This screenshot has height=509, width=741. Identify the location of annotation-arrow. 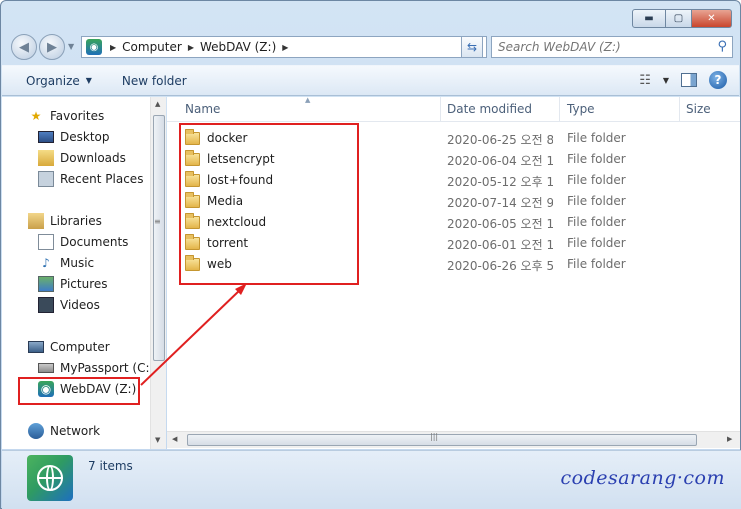
(193, 334).